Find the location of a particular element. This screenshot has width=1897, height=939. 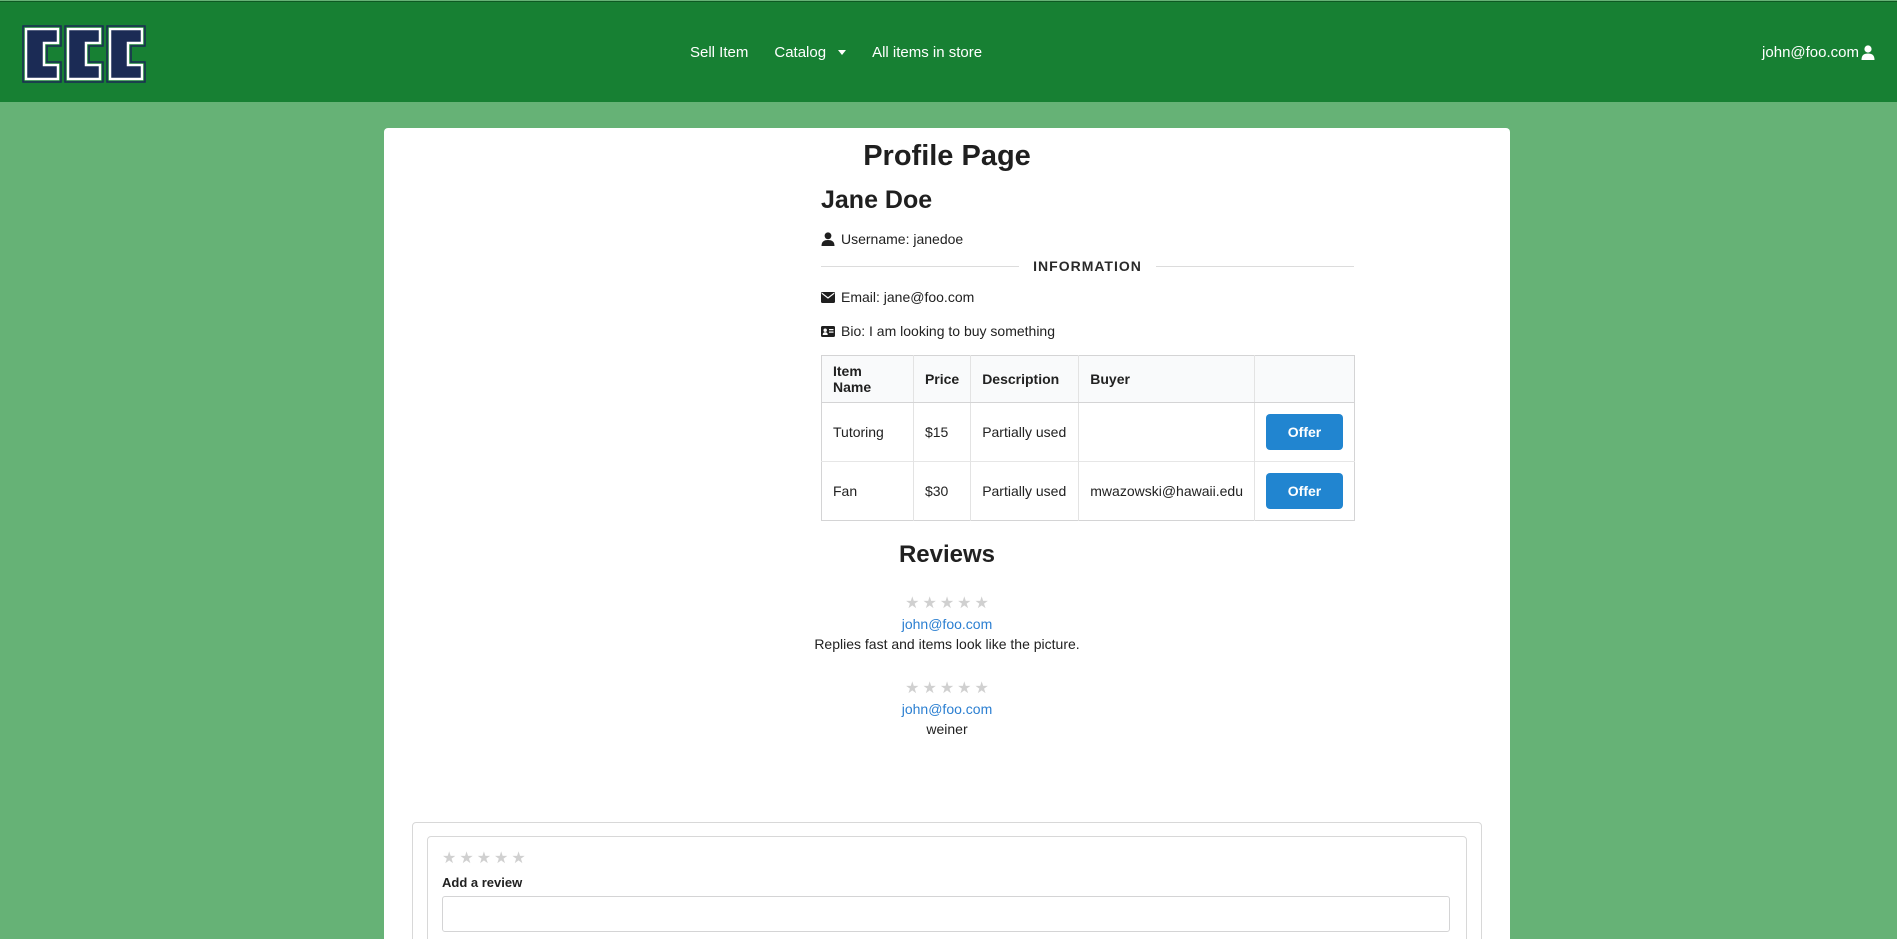

nav-sell-item-label: Sell Item is located at coordinates (719, 52).